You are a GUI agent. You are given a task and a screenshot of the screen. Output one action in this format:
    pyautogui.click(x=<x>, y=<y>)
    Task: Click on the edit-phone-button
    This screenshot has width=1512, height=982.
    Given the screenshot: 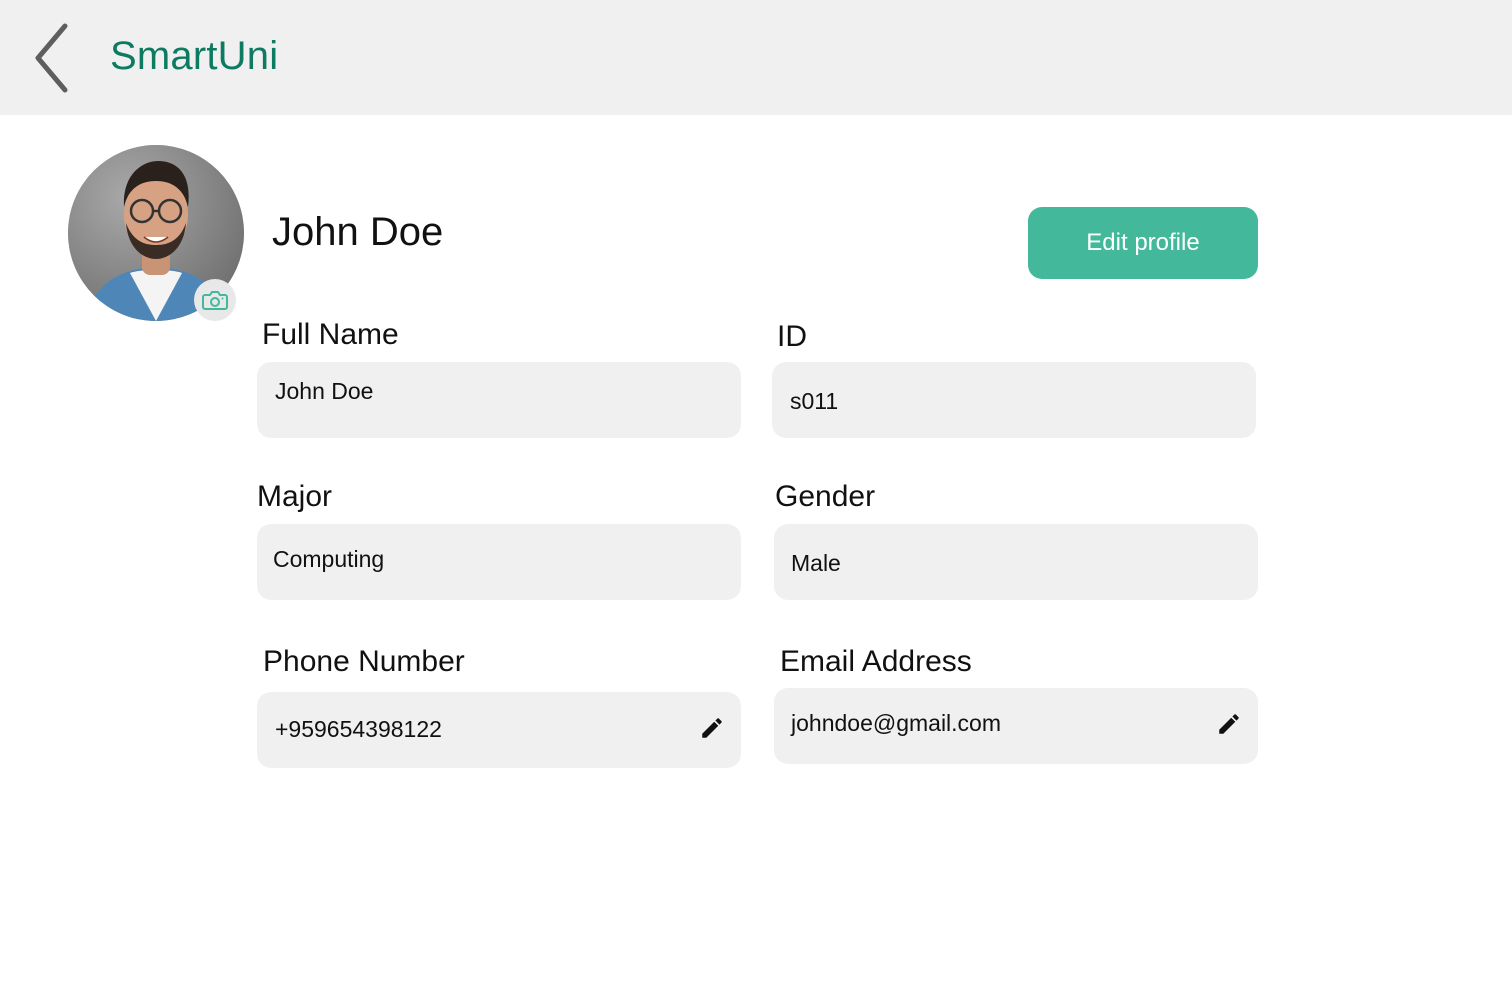 What is the action you would take?
    pyautogui.click(x=712, y=728)
    